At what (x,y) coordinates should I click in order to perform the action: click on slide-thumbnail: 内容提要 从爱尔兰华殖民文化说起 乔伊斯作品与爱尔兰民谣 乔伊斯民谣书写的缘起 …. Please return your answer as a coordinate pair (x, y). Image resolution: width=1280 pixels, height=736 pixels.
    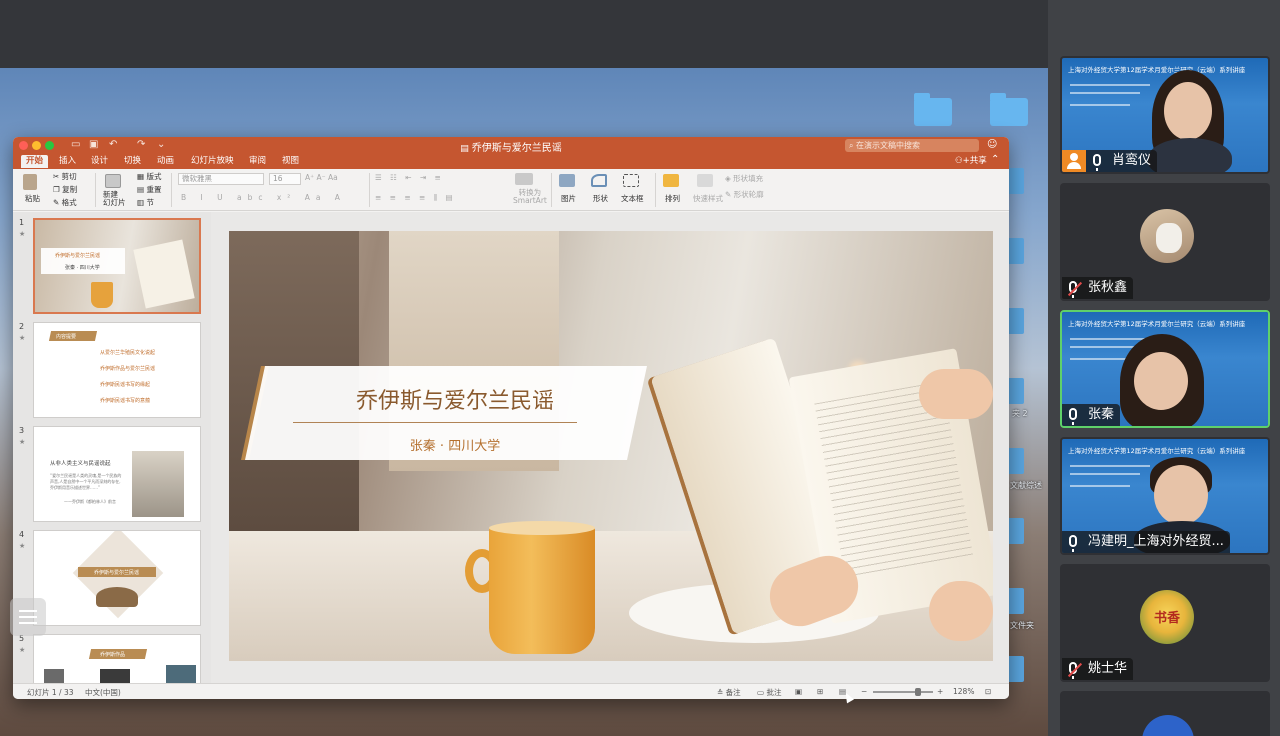
    Looking at the image, I should click on (117, 370).